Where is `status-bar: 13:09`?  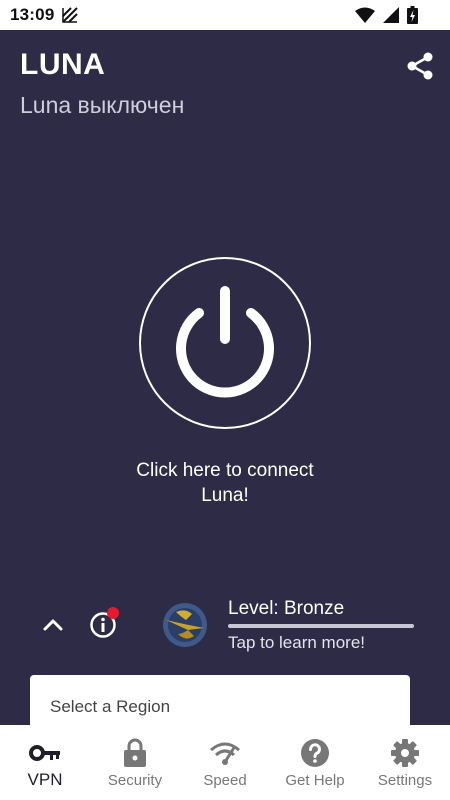
status-bar: 13:09 is located at coordinates (225, 15).